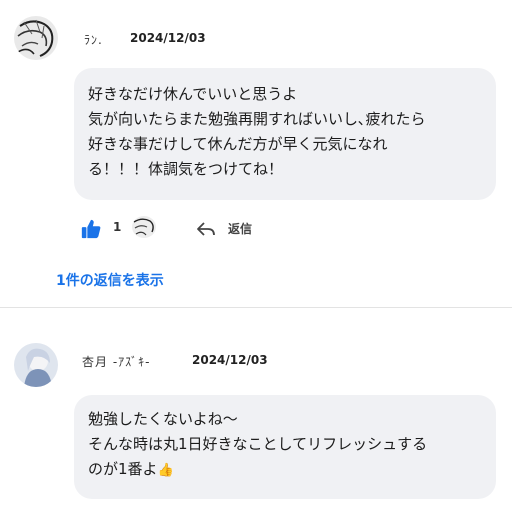 The width and height of the screenshot is (512, 512). I want to click on comment-text-line: 気が向いたらまた勉強再開すればいいし､疲れたら, so click(257, 119).